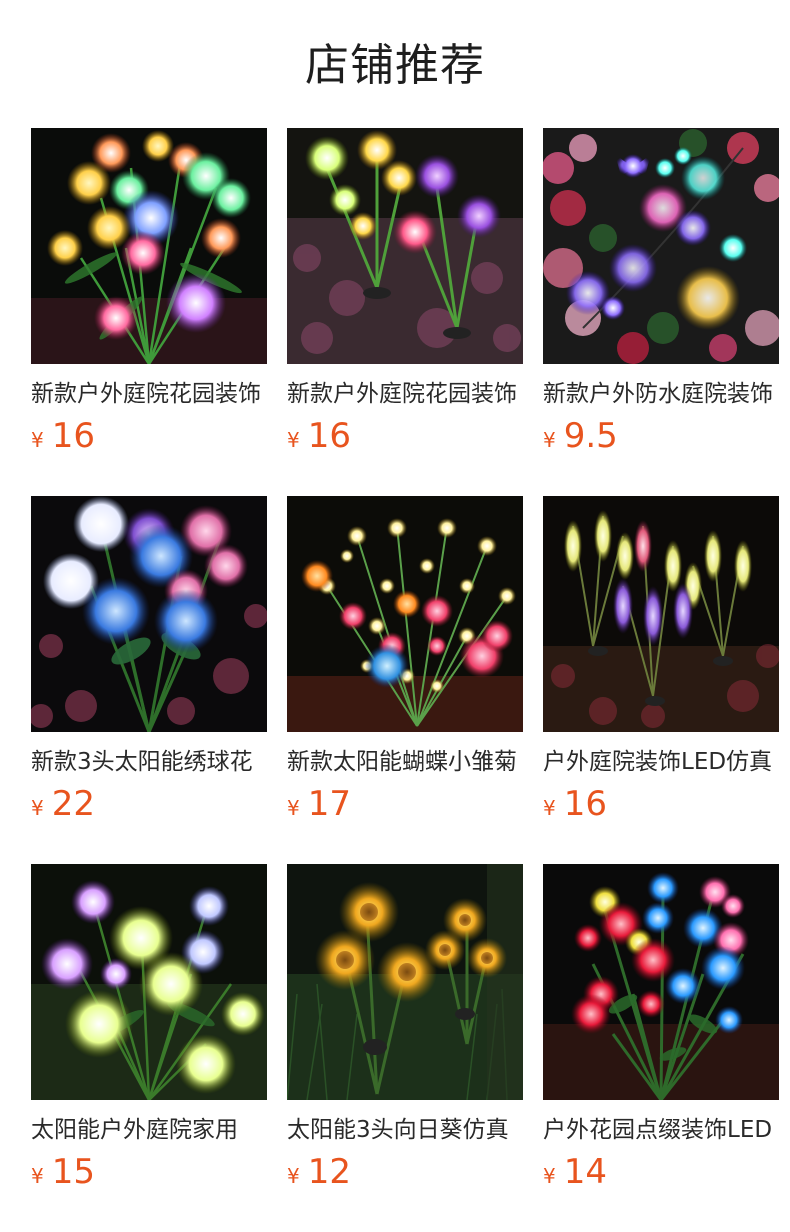 The image size is (790, 1232). I want to click on price-amount: 22, so click(73, 804).